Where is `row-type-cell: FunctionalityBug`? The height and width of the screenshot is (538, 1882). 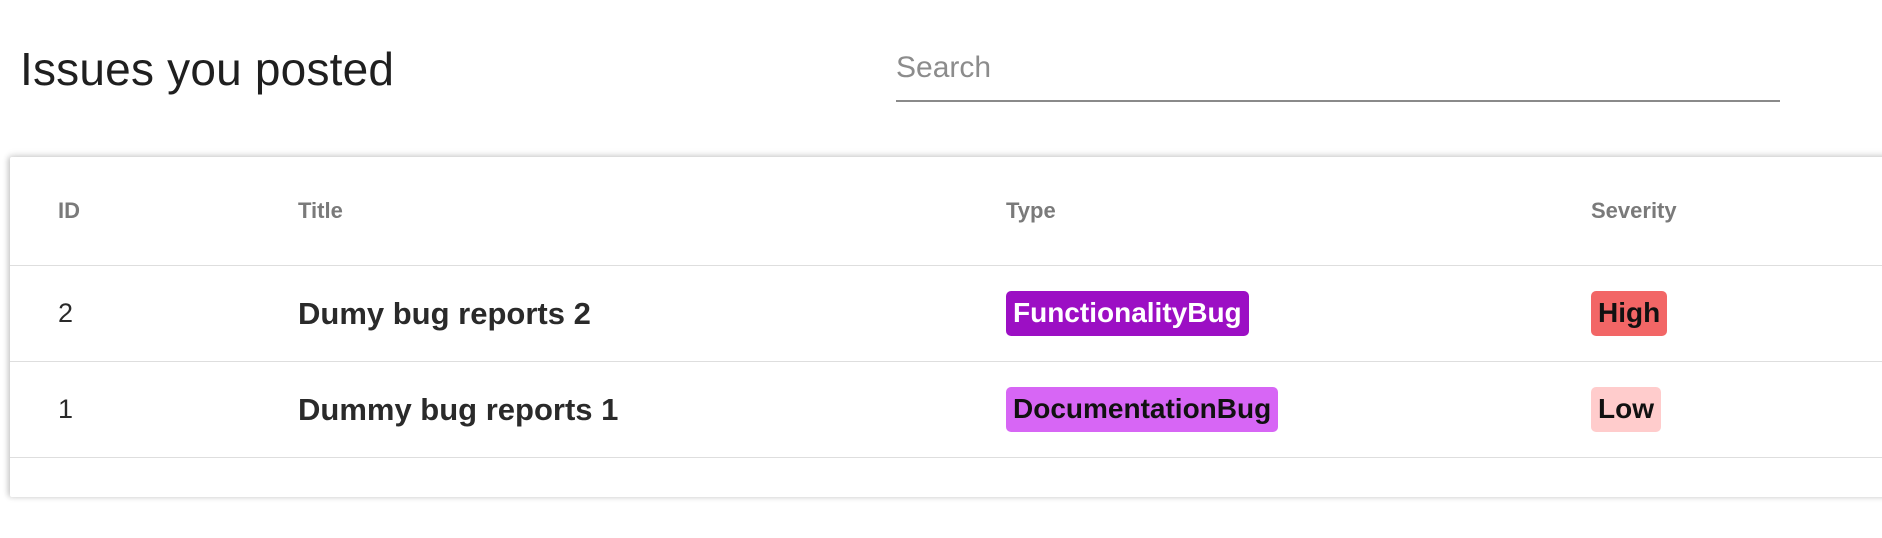
row-type-cell: FunctionalityBug is located at coordinates (1298, 313).